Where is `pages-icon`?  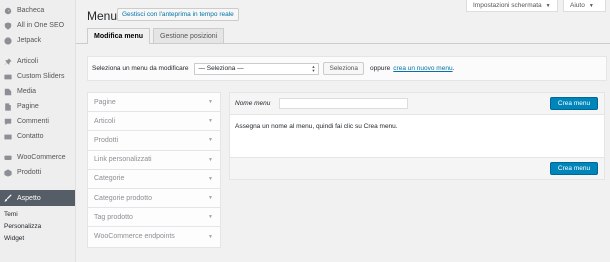
pages-icon is located at coordinates (7, 106).